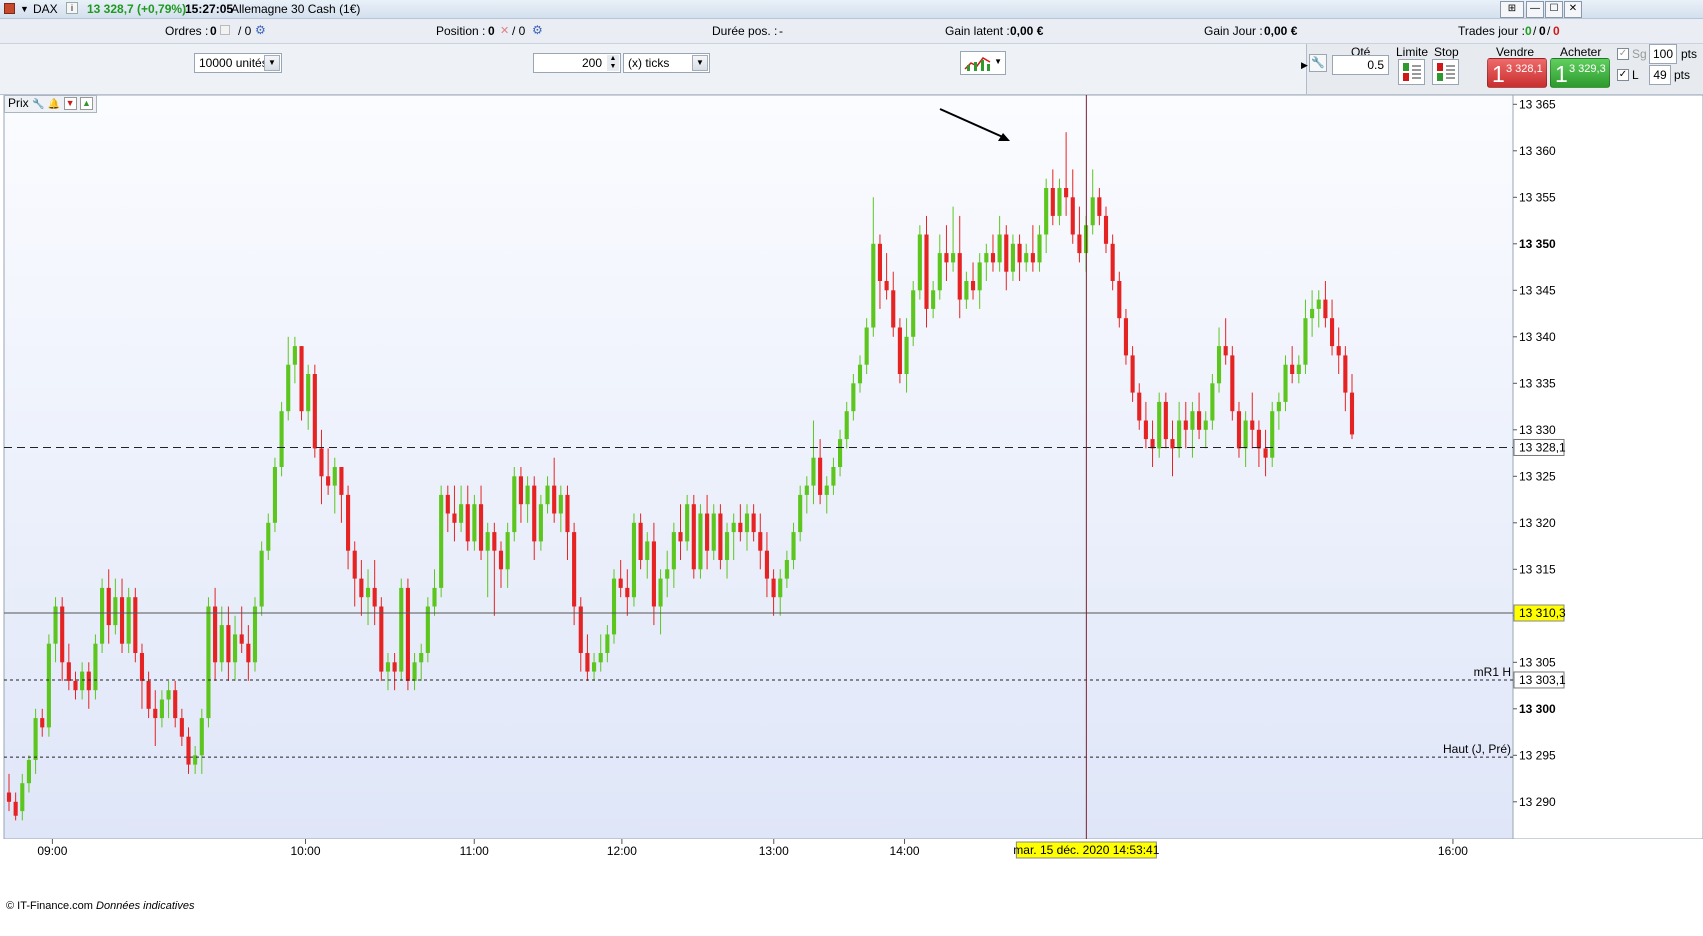 The width and height of the screenshot is (1703, 936). I want to click on close-button: ✕, so click(1573, 9).